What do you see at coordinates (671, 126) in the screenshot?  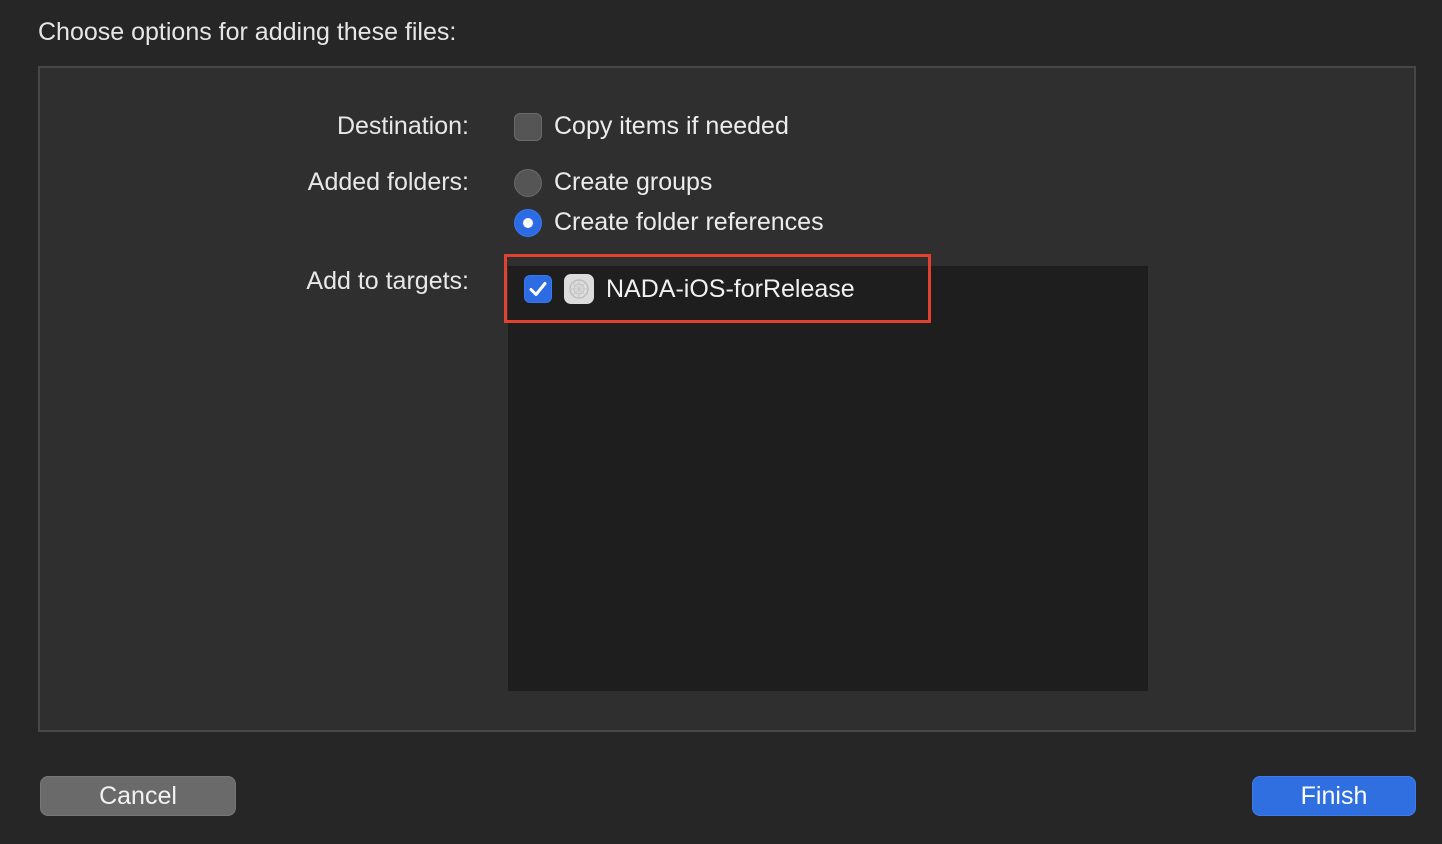 I see `copy-items-label: Copy items if needed` at bounding box center [671, 126].